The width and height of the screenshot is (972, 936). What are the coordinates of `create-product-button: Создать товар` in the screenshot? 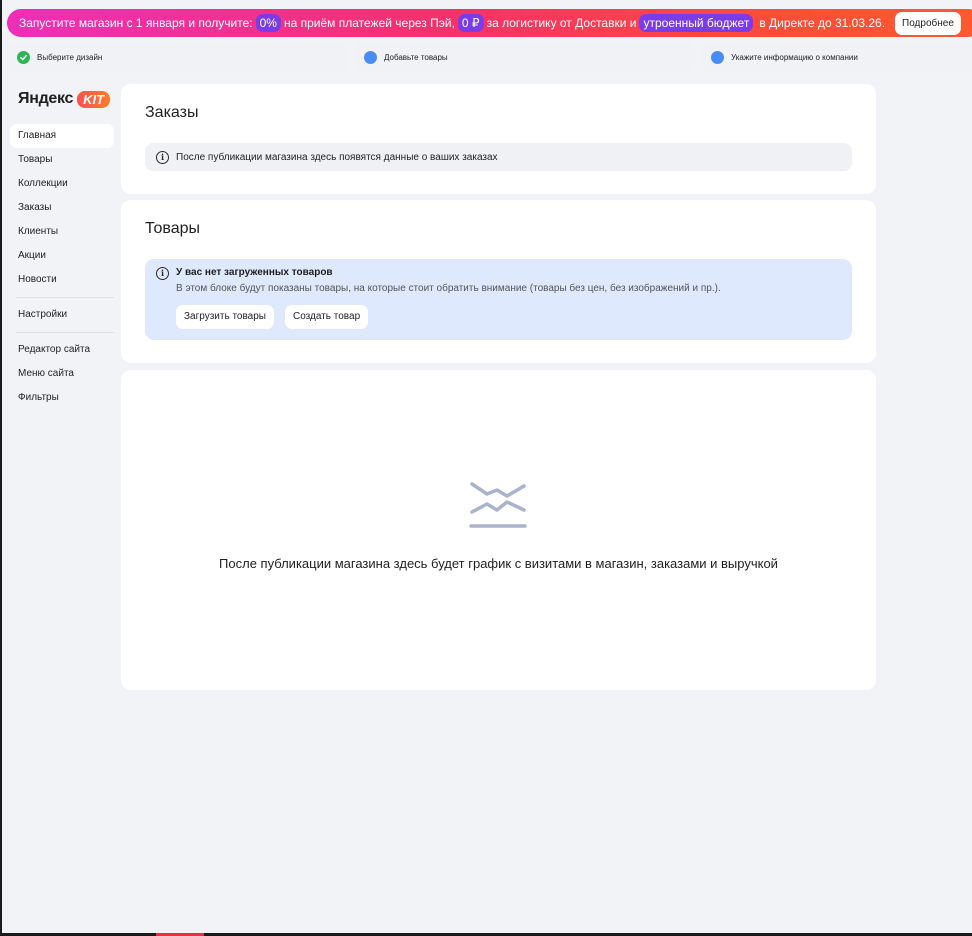 It's located at (327, 317).